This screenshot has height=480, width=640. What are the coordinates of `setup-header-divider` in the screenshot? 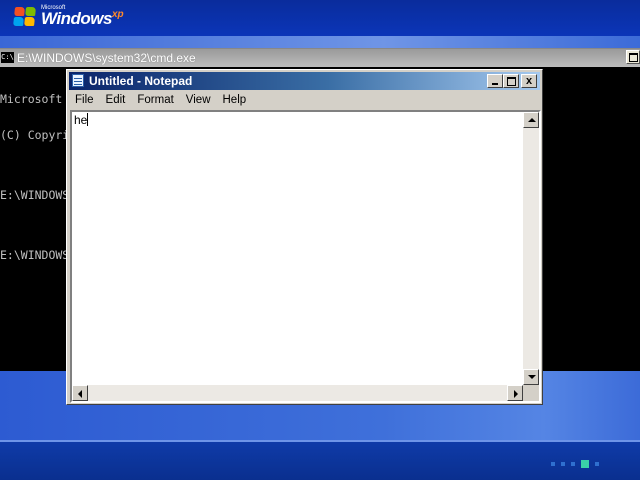 It's located at (320, 42).